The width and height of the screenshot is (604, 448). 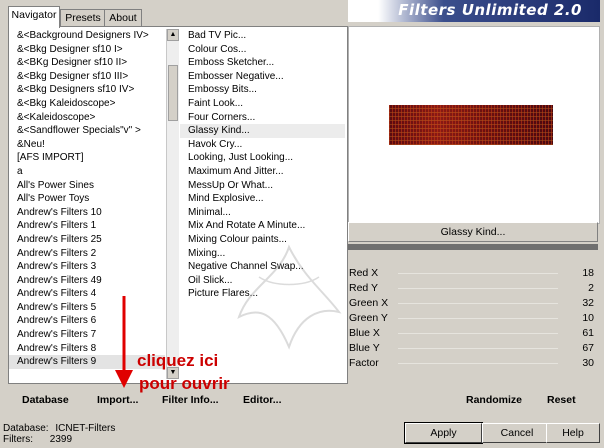 What do you see at coordinates (87, 281) in the screenshot?
I see `category-item: Andrew's Filters 49` at bounding box center [87, 281].